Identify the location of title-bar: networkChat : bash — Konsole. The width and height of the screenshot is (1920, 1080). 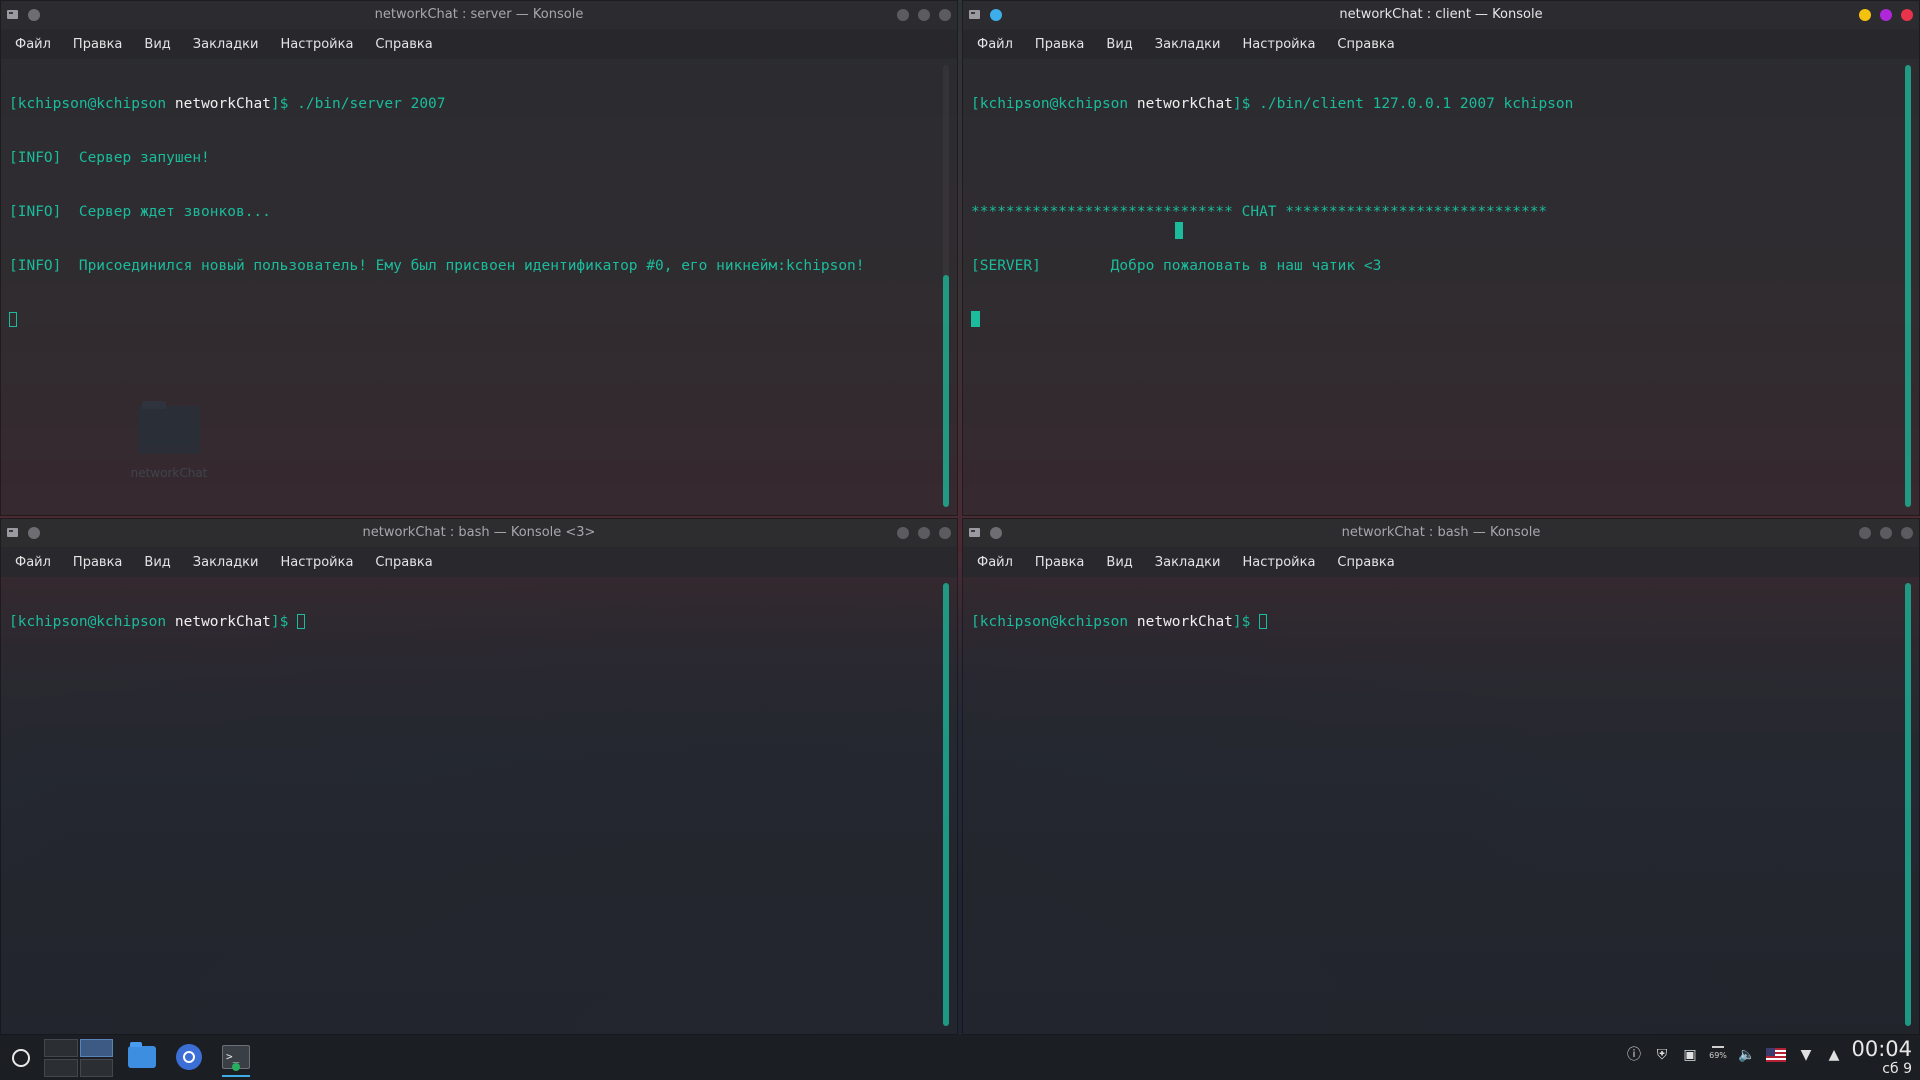
(1441, 533).